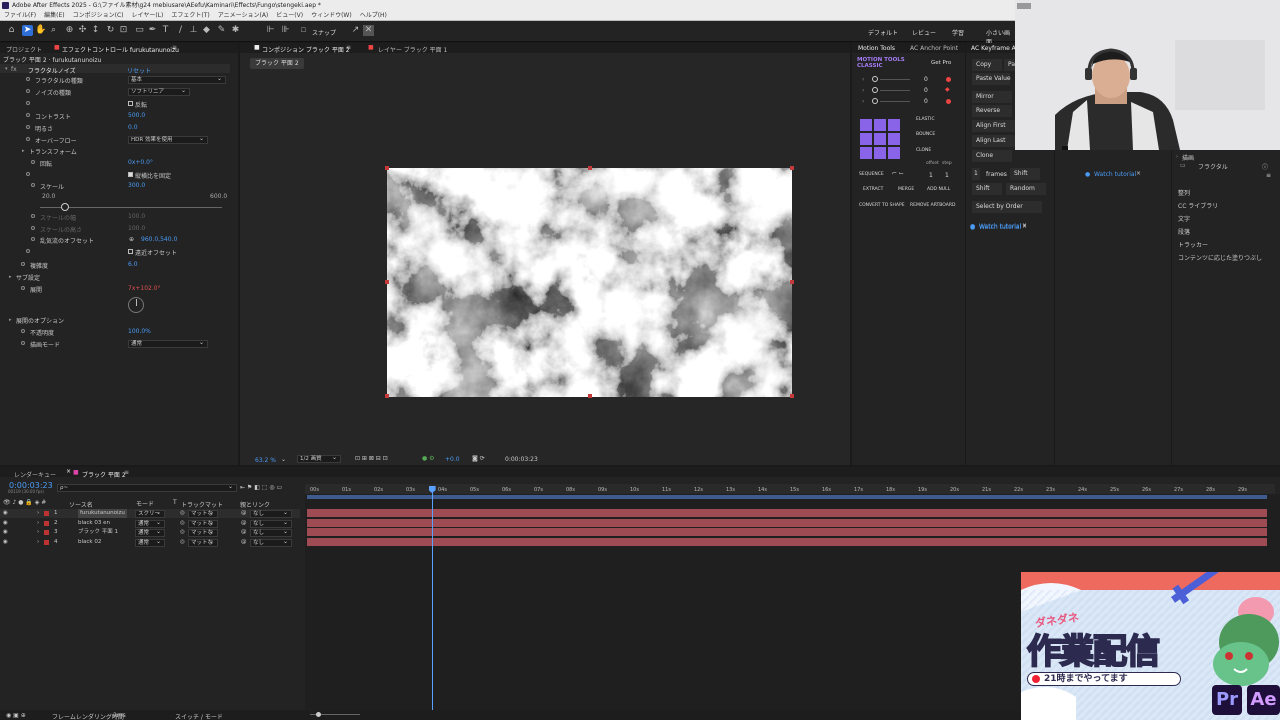 Image resolution: width=1280 pixels, height=720 pixels. Describe the element at coordinates (136, 305) in the screenshot. I see `evolution-dial` at that location.